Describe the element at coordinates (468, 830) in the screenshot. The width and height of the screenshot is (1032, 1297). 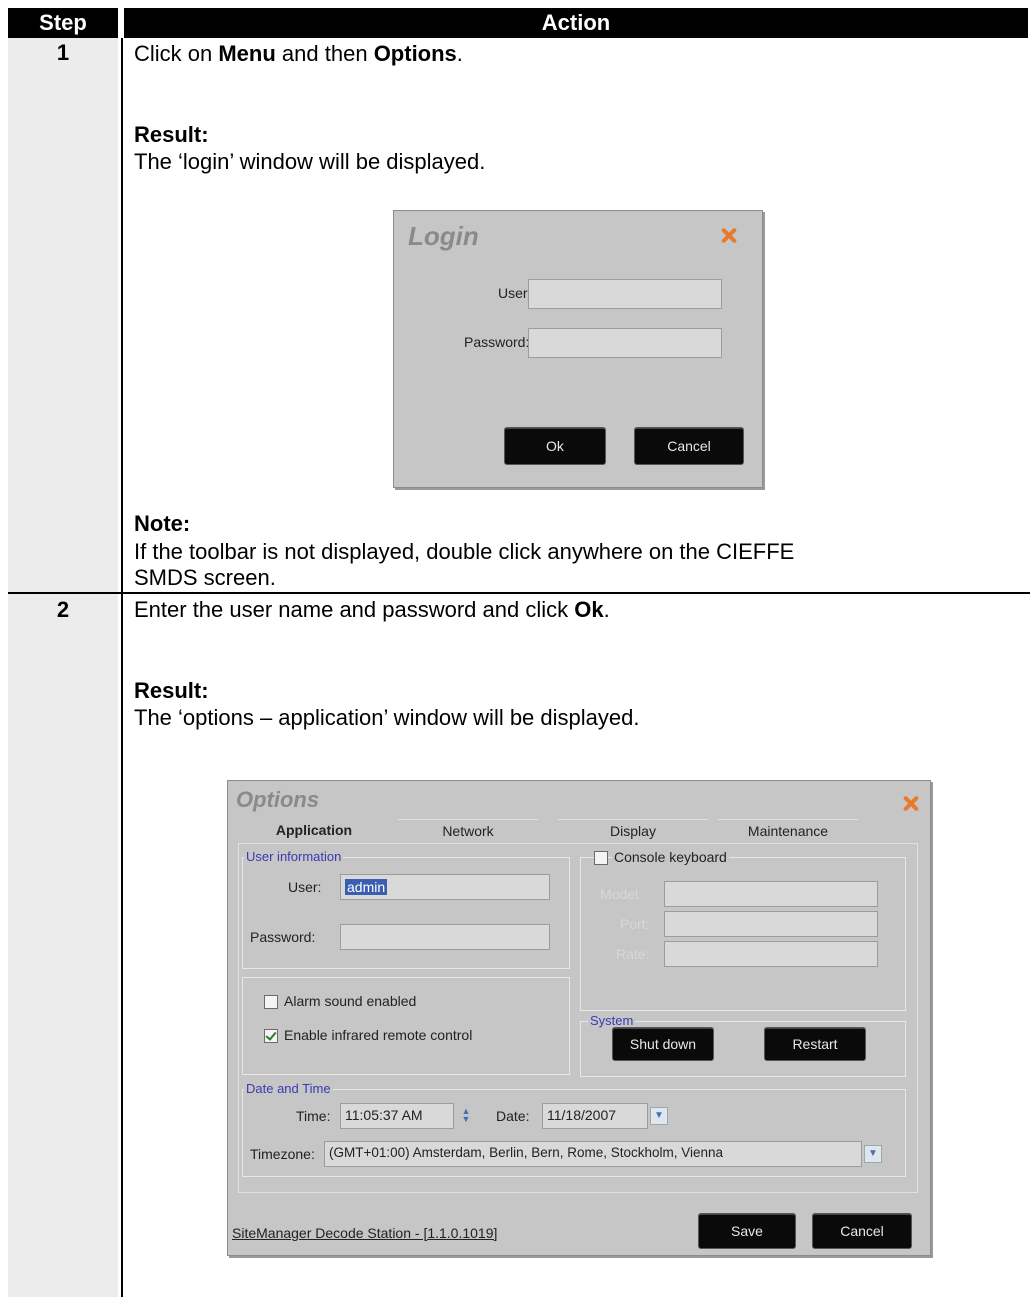
I see `tab-network: Network` at that location.